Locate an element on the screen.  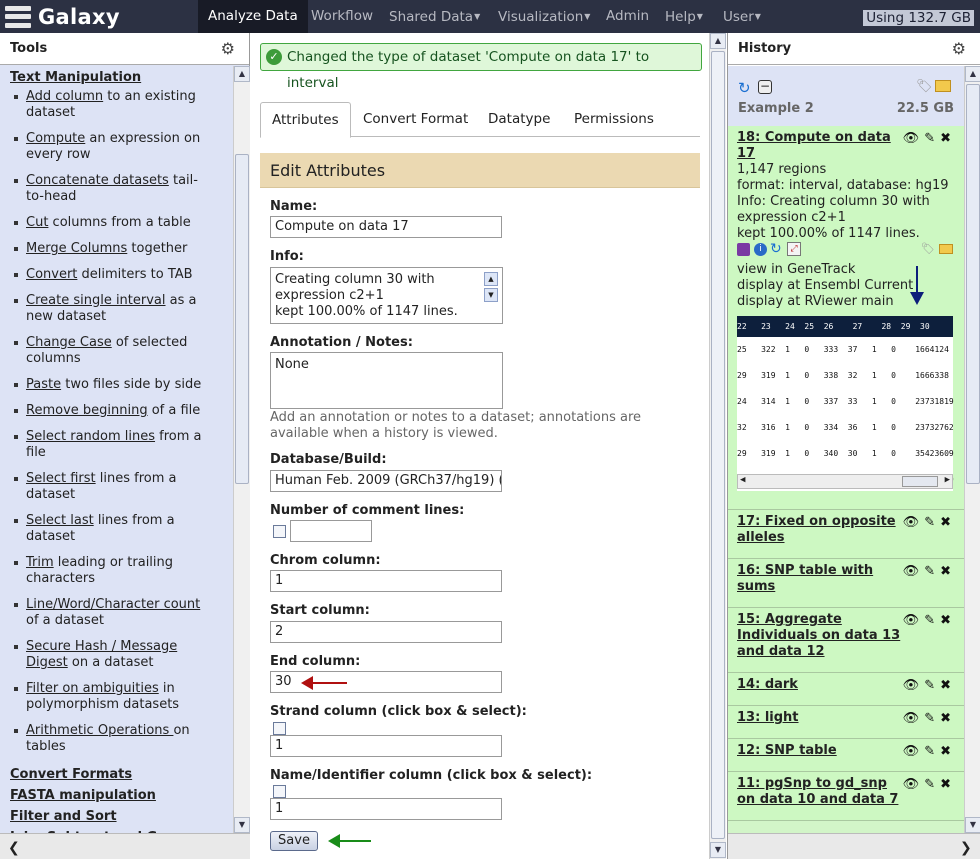
tool-link: Cut is located at coordinates (37, 222).